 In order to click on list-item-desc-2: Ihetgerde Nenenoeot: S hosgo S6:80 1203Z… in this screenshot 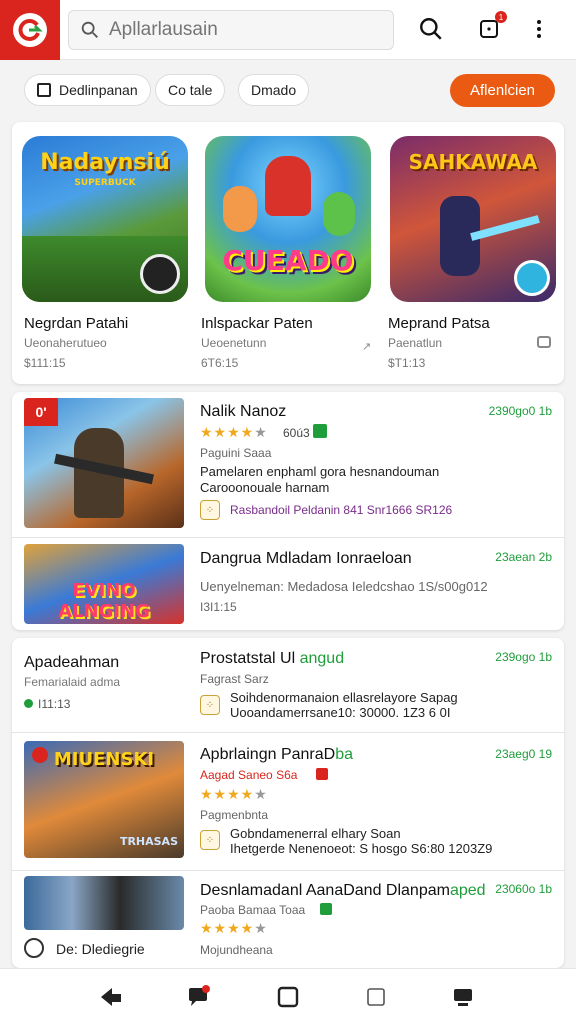, I will do `click(361, 848)`.